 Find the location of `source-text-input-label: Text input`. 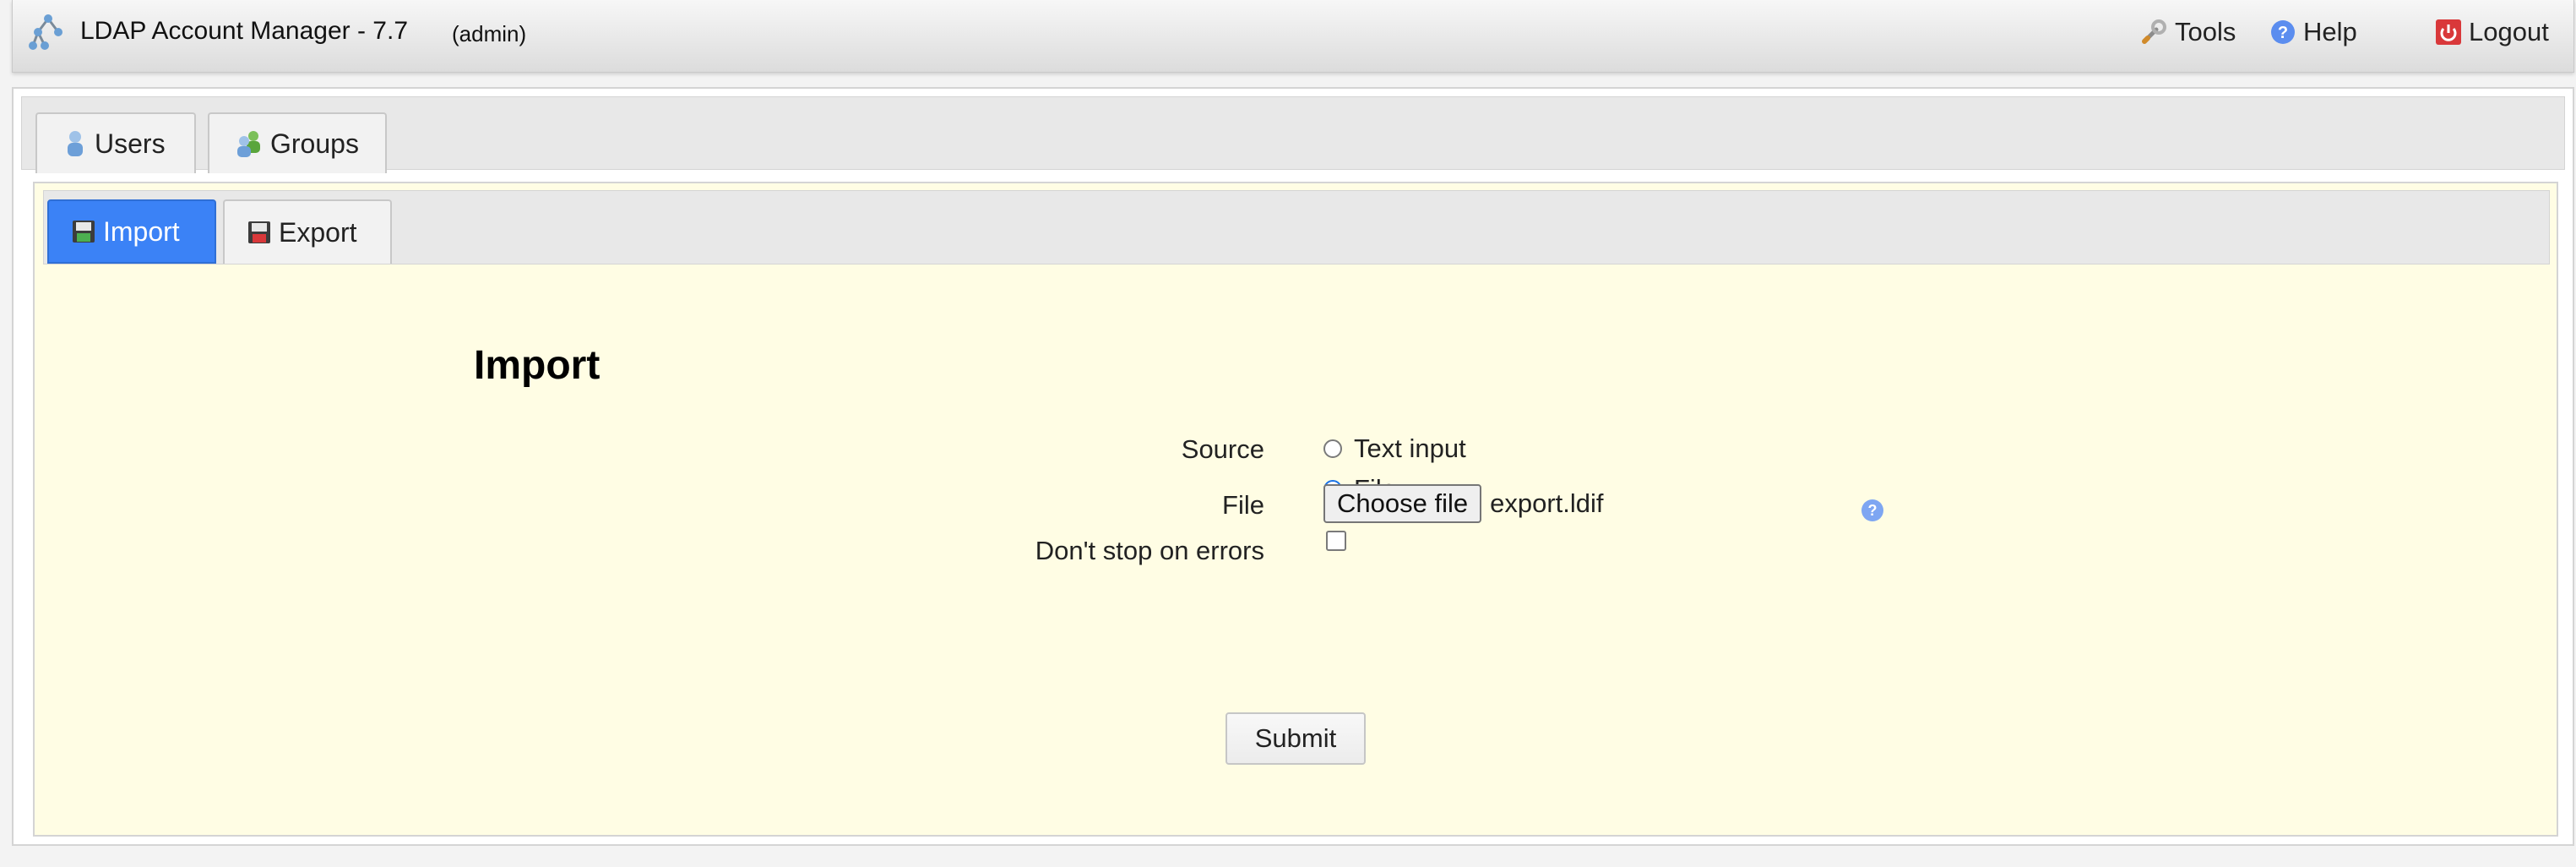

source-text-input-label: Text input is located at coordinates (1410, 449).